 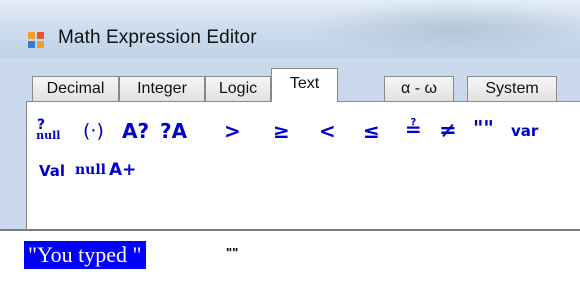 What do you see at coordinates (93, 131) in the screenshot?
I see `parenthesis-button: (·)` at bounding box center [93, 131].